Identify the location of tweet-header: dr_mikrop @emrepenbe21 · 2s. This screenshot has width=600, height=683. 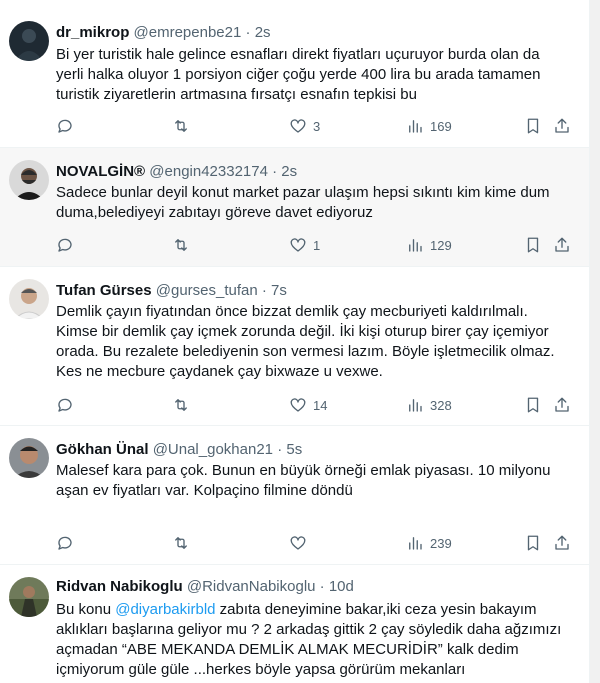
(163, 33).